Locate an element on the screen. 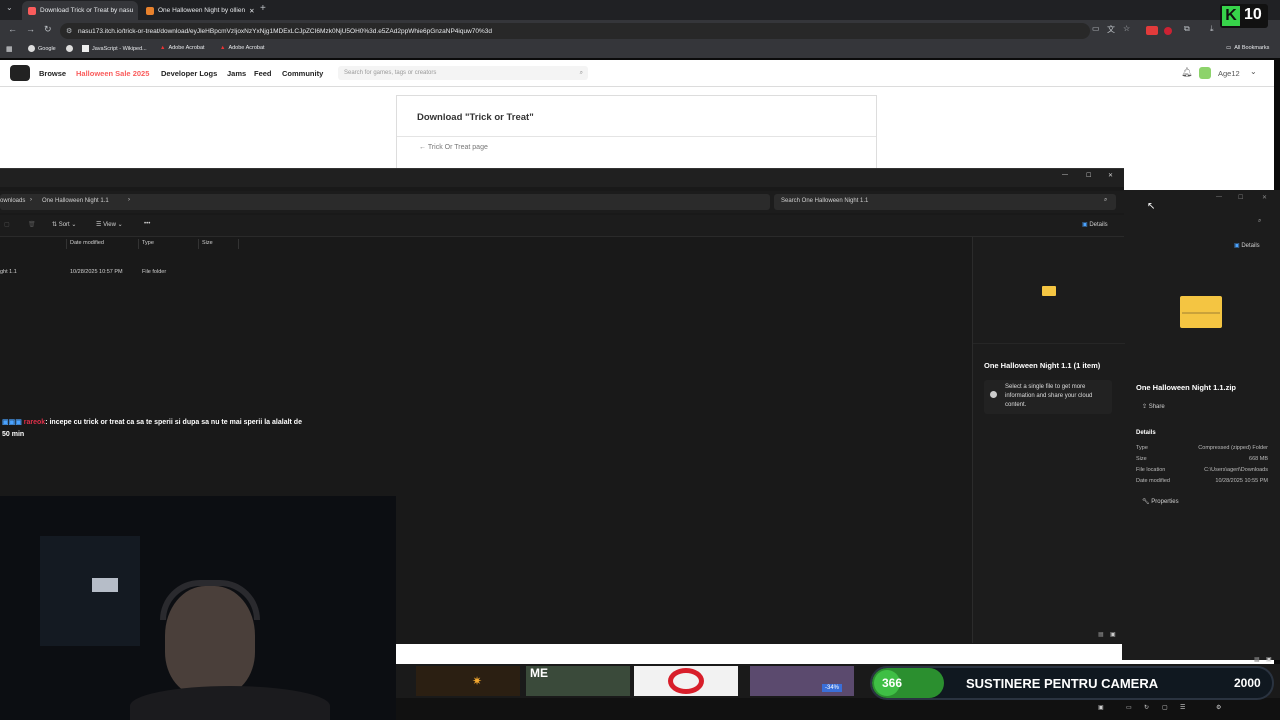  breadcrumb: ownloads › One Halloween Night 1.1 › is located at coordinates (385, 202).